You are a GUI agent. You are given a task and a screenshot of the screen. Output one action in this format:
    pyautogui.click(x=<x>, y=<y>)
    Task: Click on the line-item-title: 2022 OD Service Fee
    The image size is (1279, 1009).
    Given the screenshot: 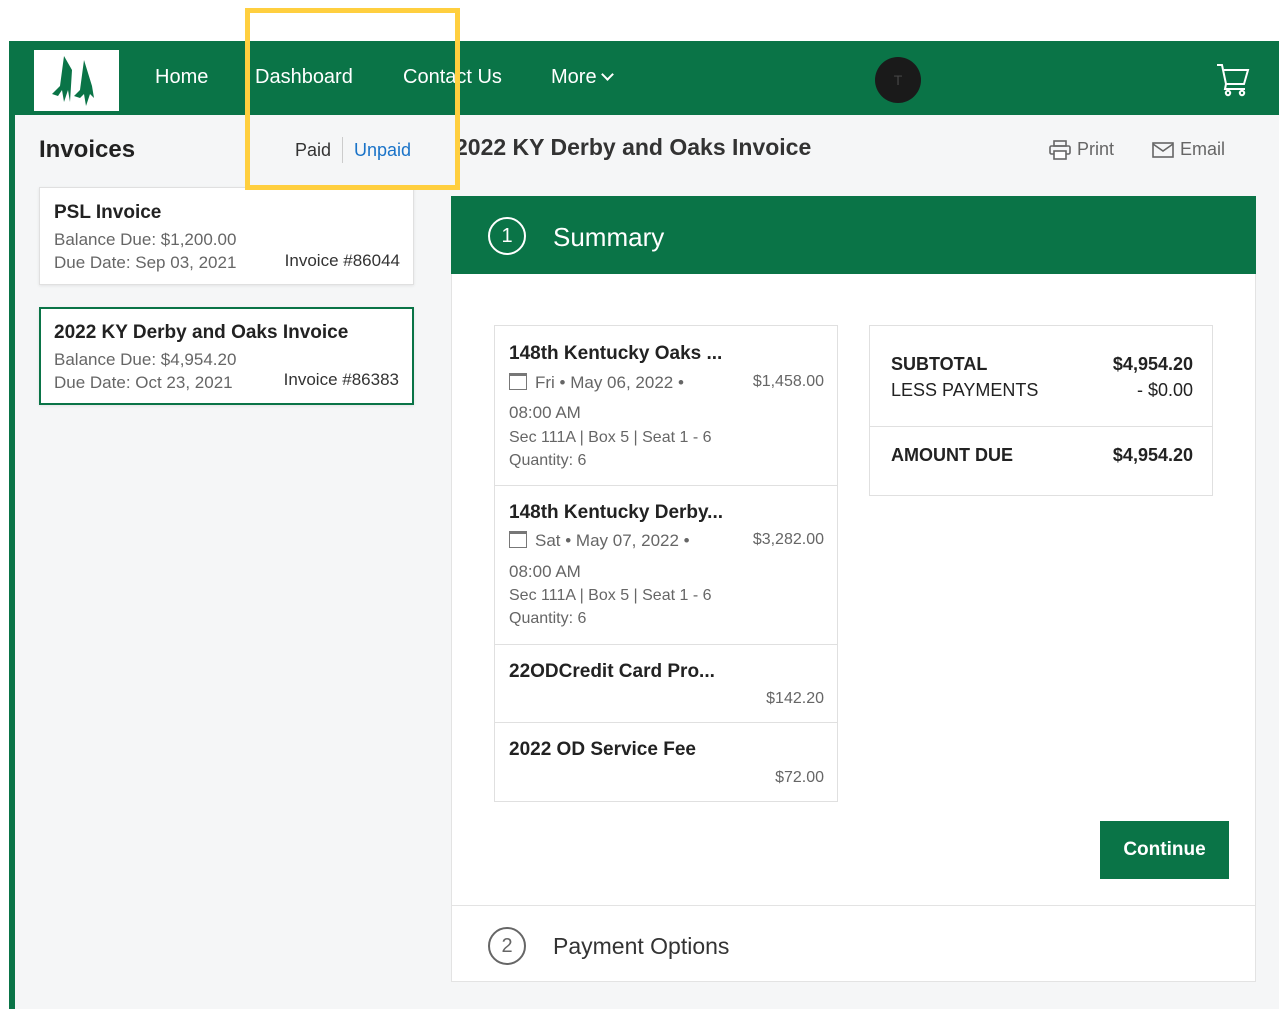 What is the action you would take?
    pyautogui.click(x=602, y=749)
    